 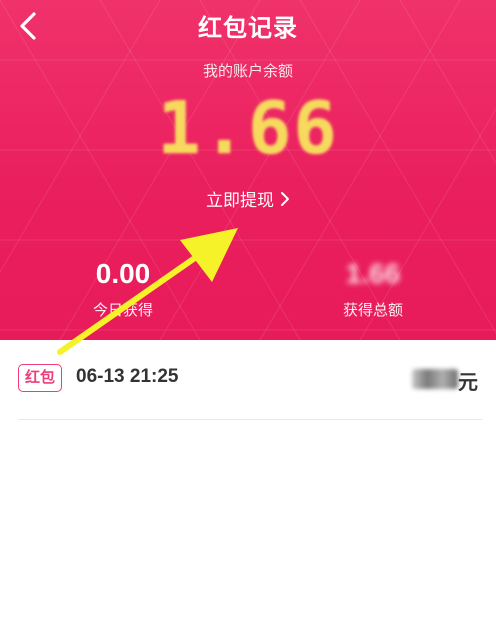 I want to click on record-row: 红包 06-13 21:25 元, so click(x=248, y=379).